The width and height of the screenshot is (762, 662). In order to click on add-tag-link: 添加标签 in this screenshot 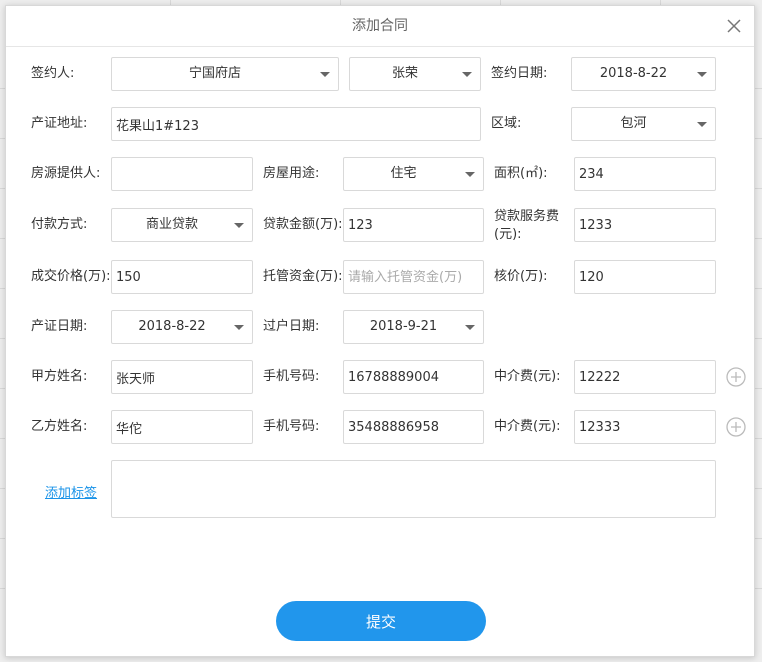, I will do `click(71, 491)`.